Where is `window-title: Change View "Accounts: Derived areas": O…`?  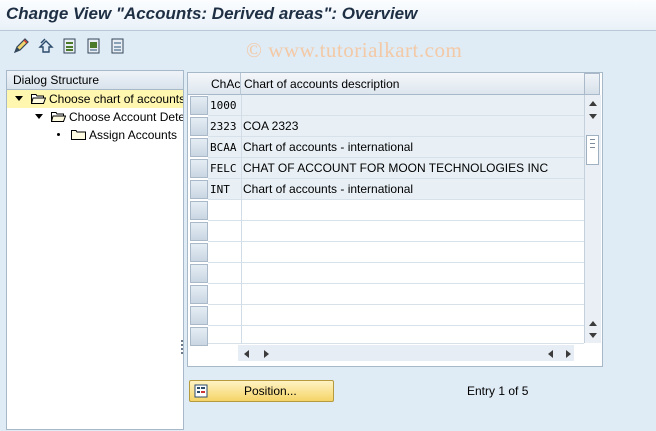
window-title: Change View "Accounts: Derived areas": O… is located at coordinates (212, 13).